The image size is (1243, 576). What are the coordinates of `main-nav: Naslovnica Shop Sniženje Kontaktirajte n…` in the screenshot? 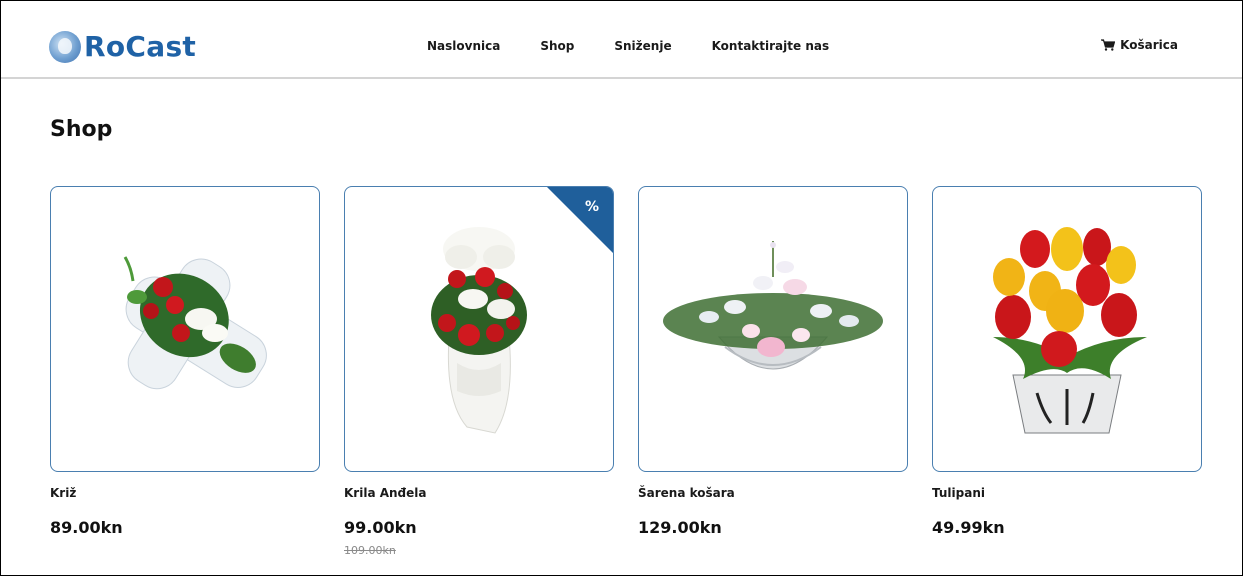 It's located at (648, 46).